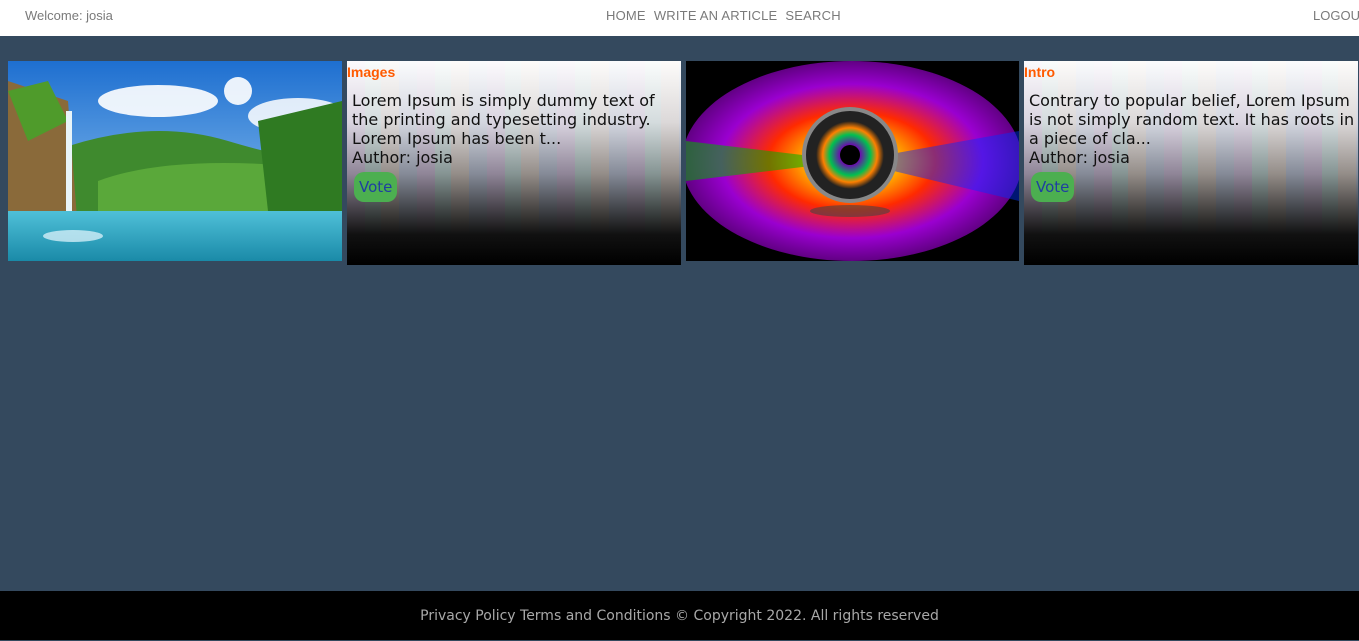 This screenshot has width=1359, height=641. I want to click on nav-write-article-link: WRITE AN ARTICLE, so click(716, 15).